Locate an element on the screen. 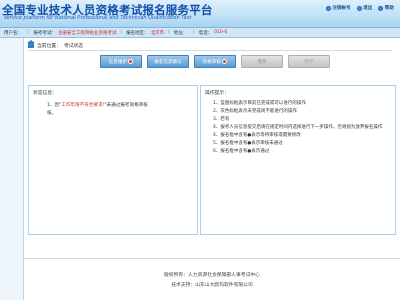 The width and height of the screenshot is (400, 300). exit-icon is located at coordinates (359, 8).